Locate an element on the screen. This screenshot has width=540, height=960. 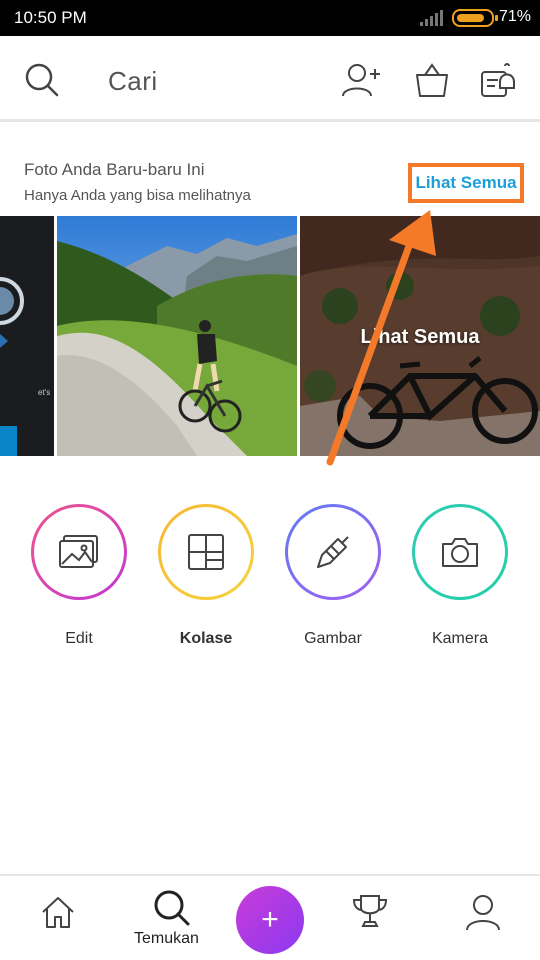
search-icon is located at coordinates (42, 80).